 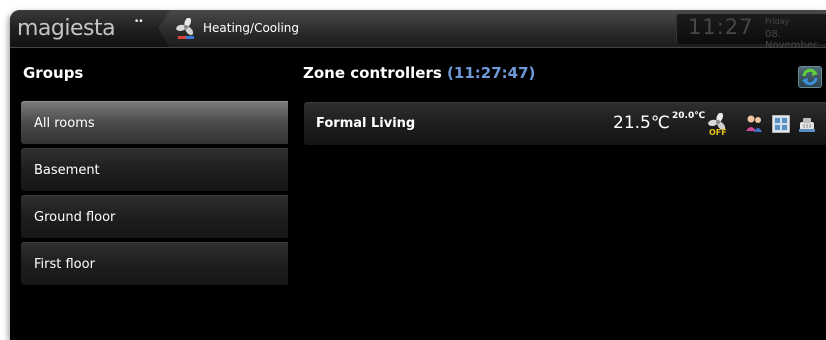 I want to click on clock-day: Friday, so click(x=777, y=21).